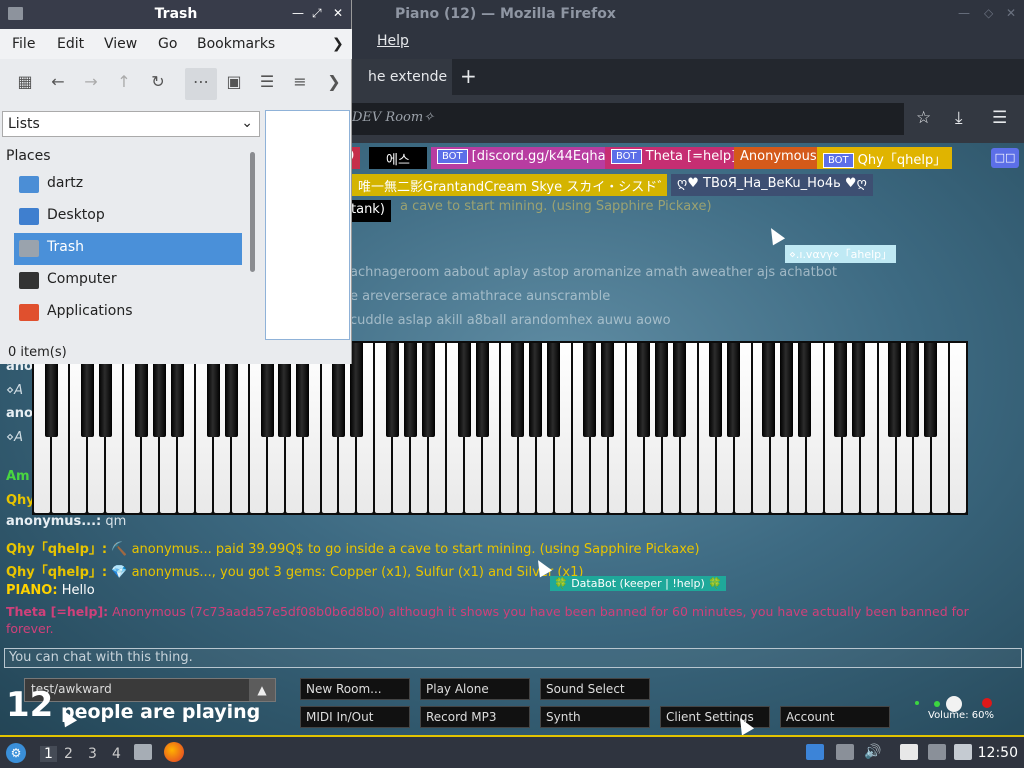  What do you see at coordinates (595, 717) in the screenshot?
I see `synth-button: Synth` at bounding box center [595, 717].